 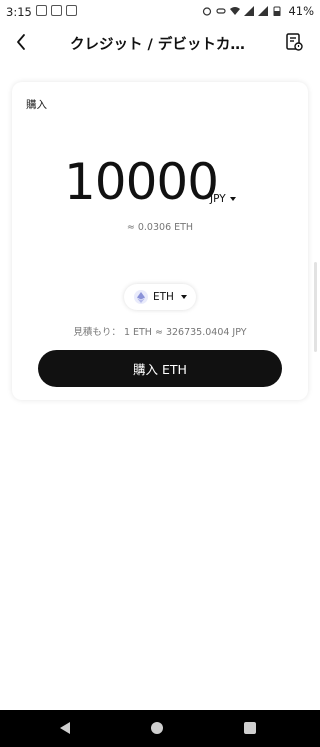 I want to click on status-time: 3:15, so click(x=19, y=12).